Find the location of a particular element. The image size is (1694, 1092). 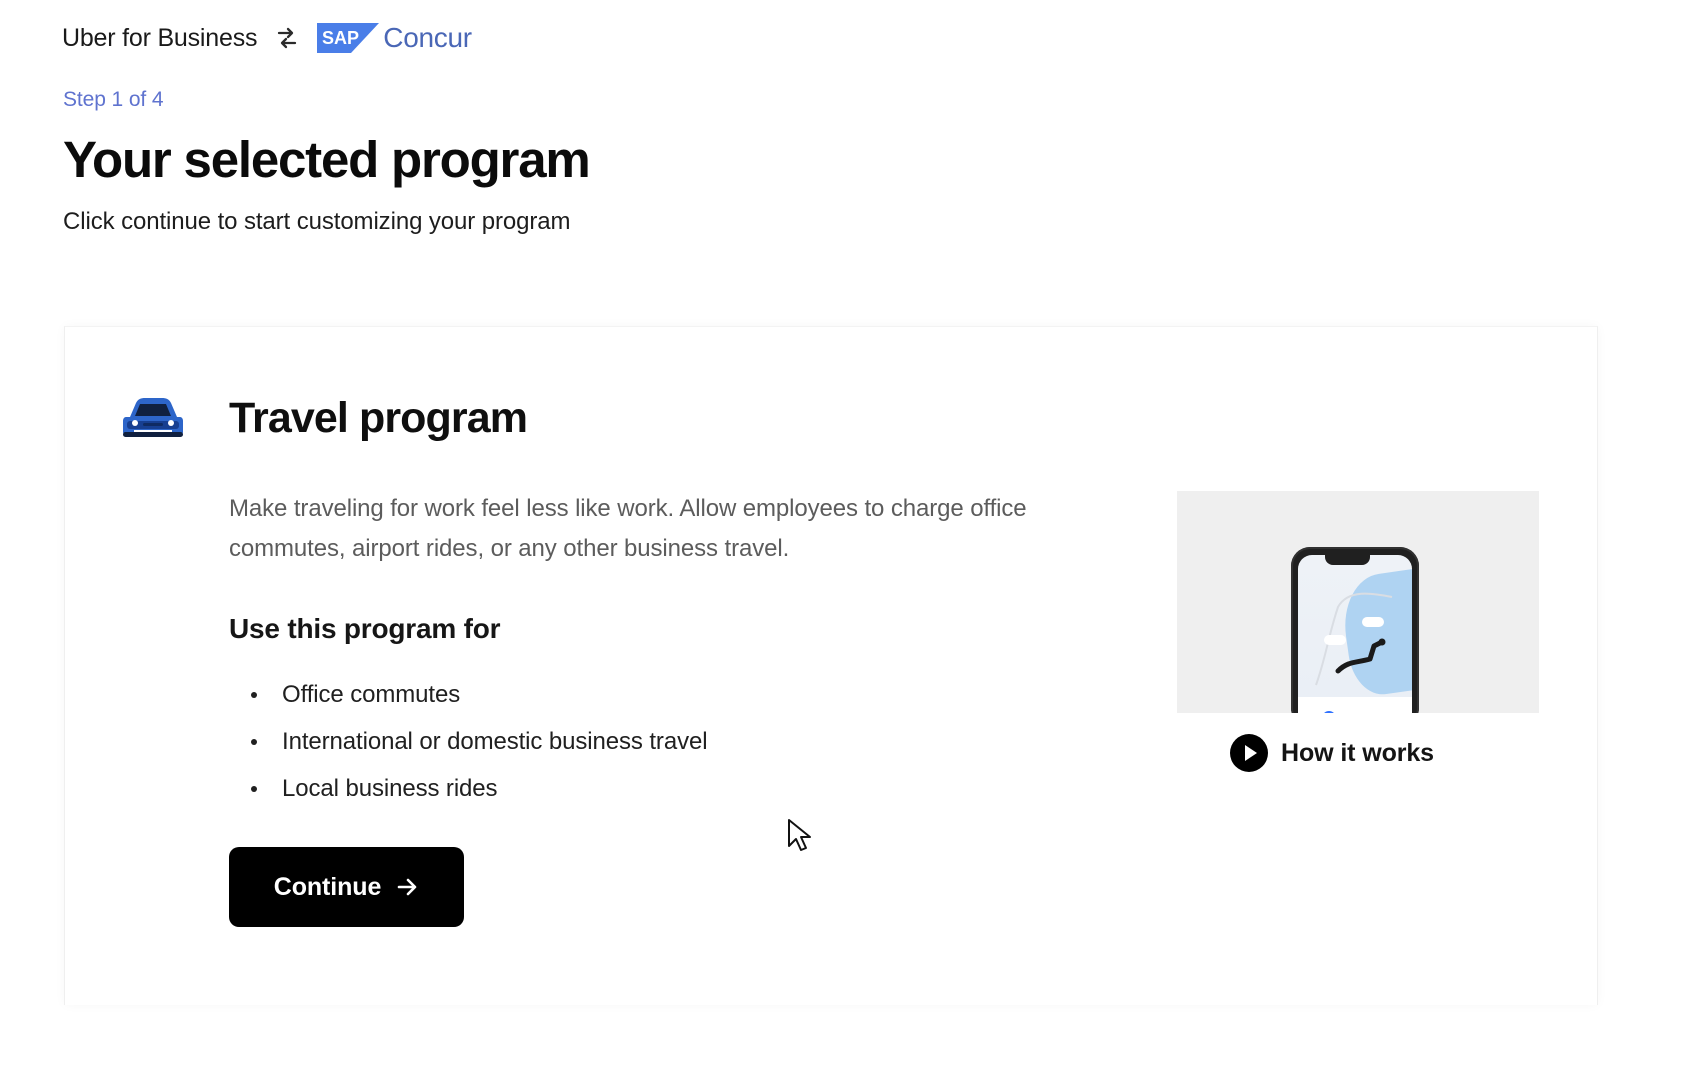

ride-bottom-sheet is located at coordinates (1355, 705).